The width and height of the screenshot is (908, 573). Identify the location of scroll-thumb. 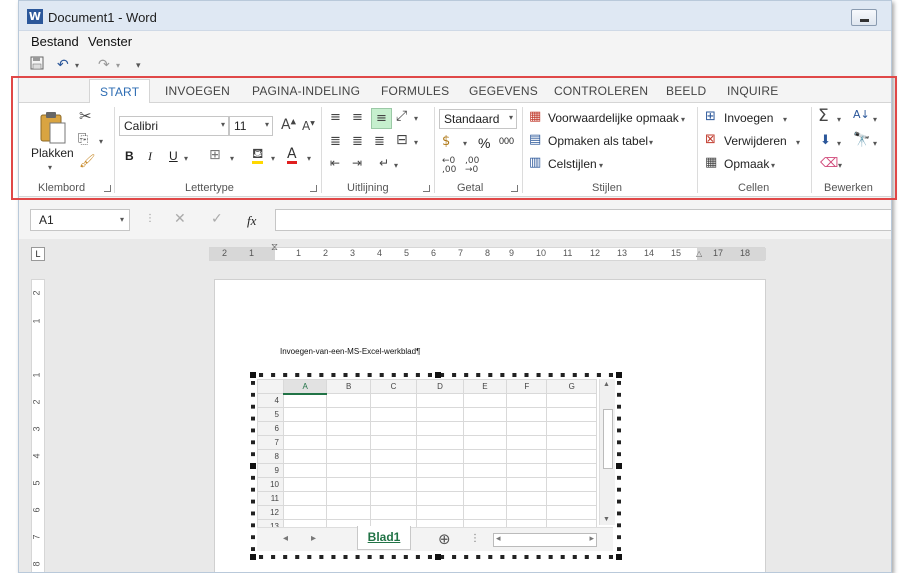
(608, 439).